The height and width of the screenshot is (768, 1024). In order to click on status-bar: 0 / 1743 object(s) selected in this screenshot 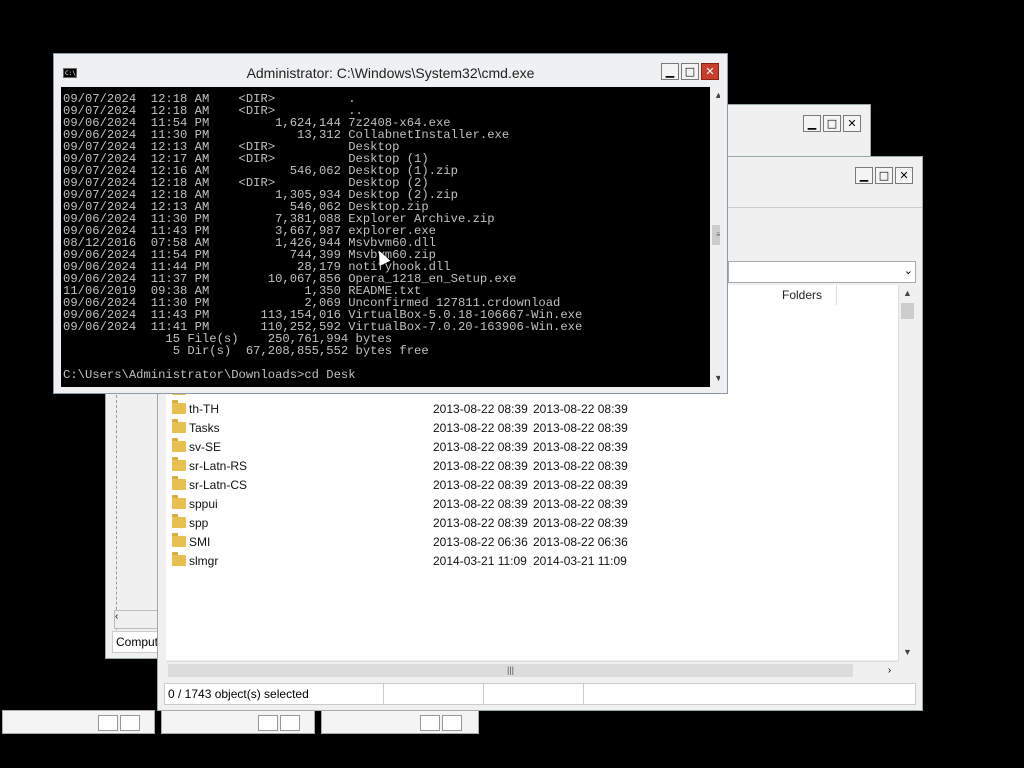, I will do `click(540, 694)`.